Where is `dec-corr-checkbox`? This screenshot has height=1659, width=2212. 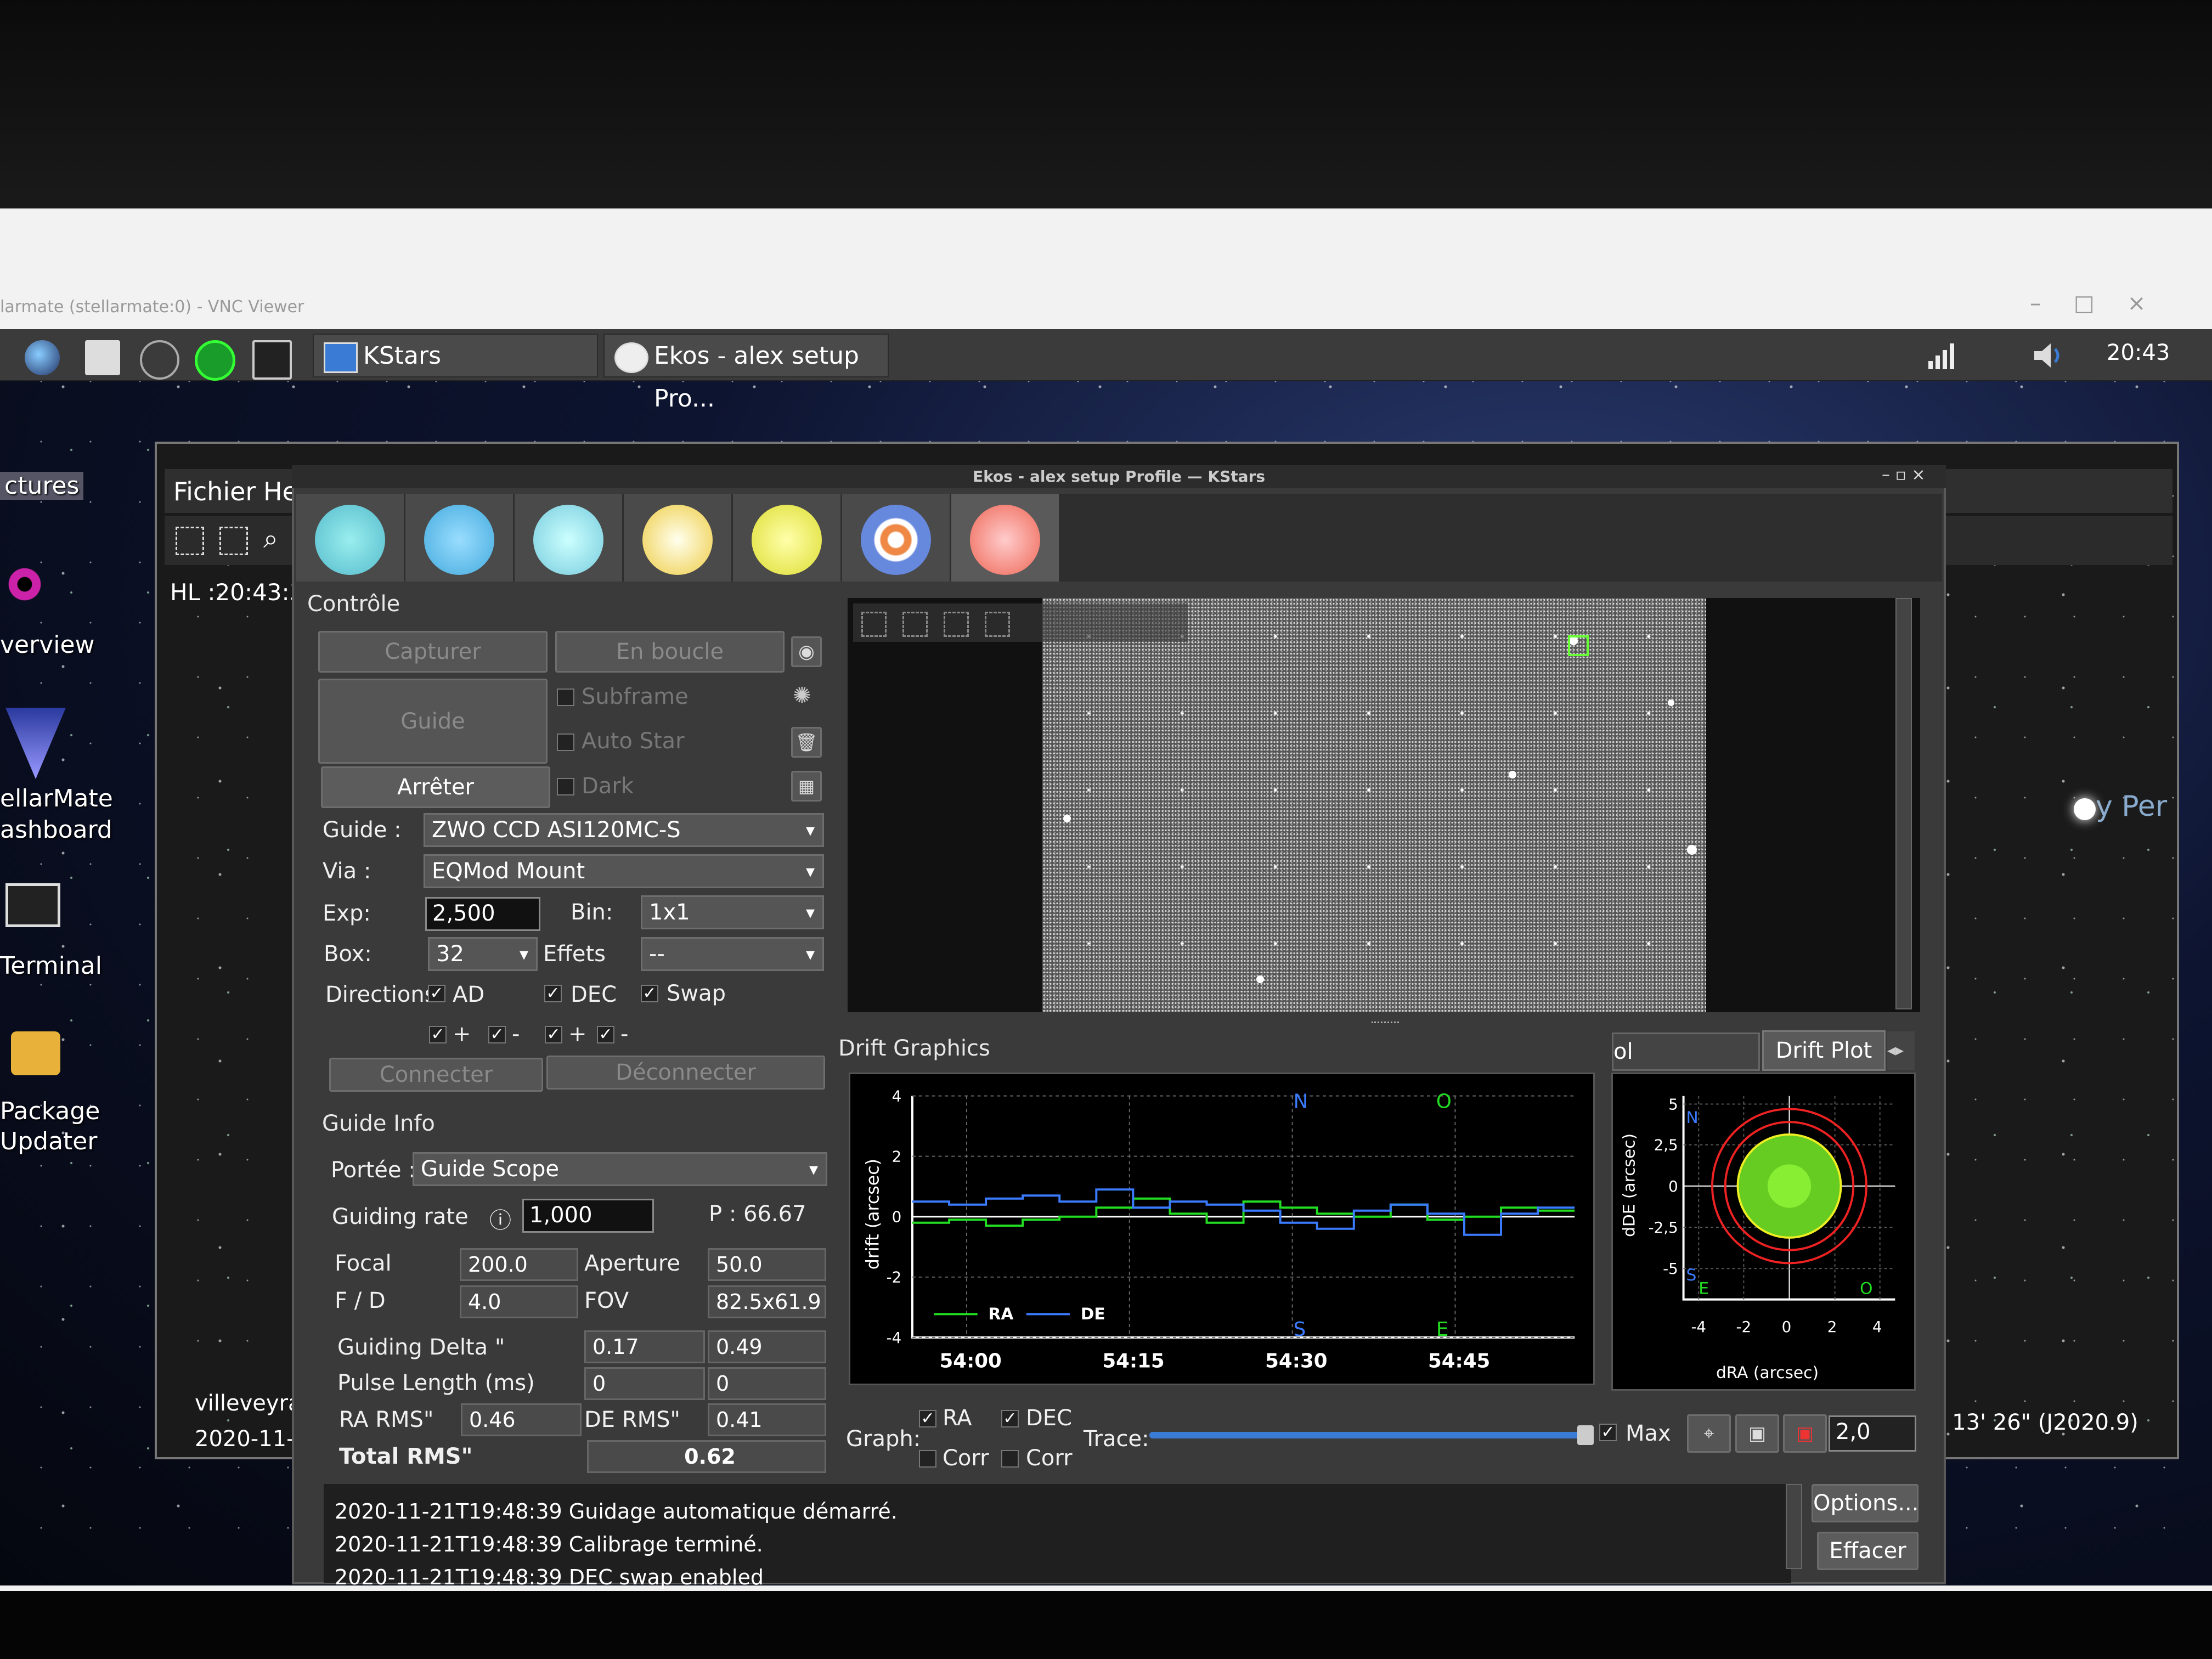
dec-corr-checkbox is located at coordinates (1010, 1459).